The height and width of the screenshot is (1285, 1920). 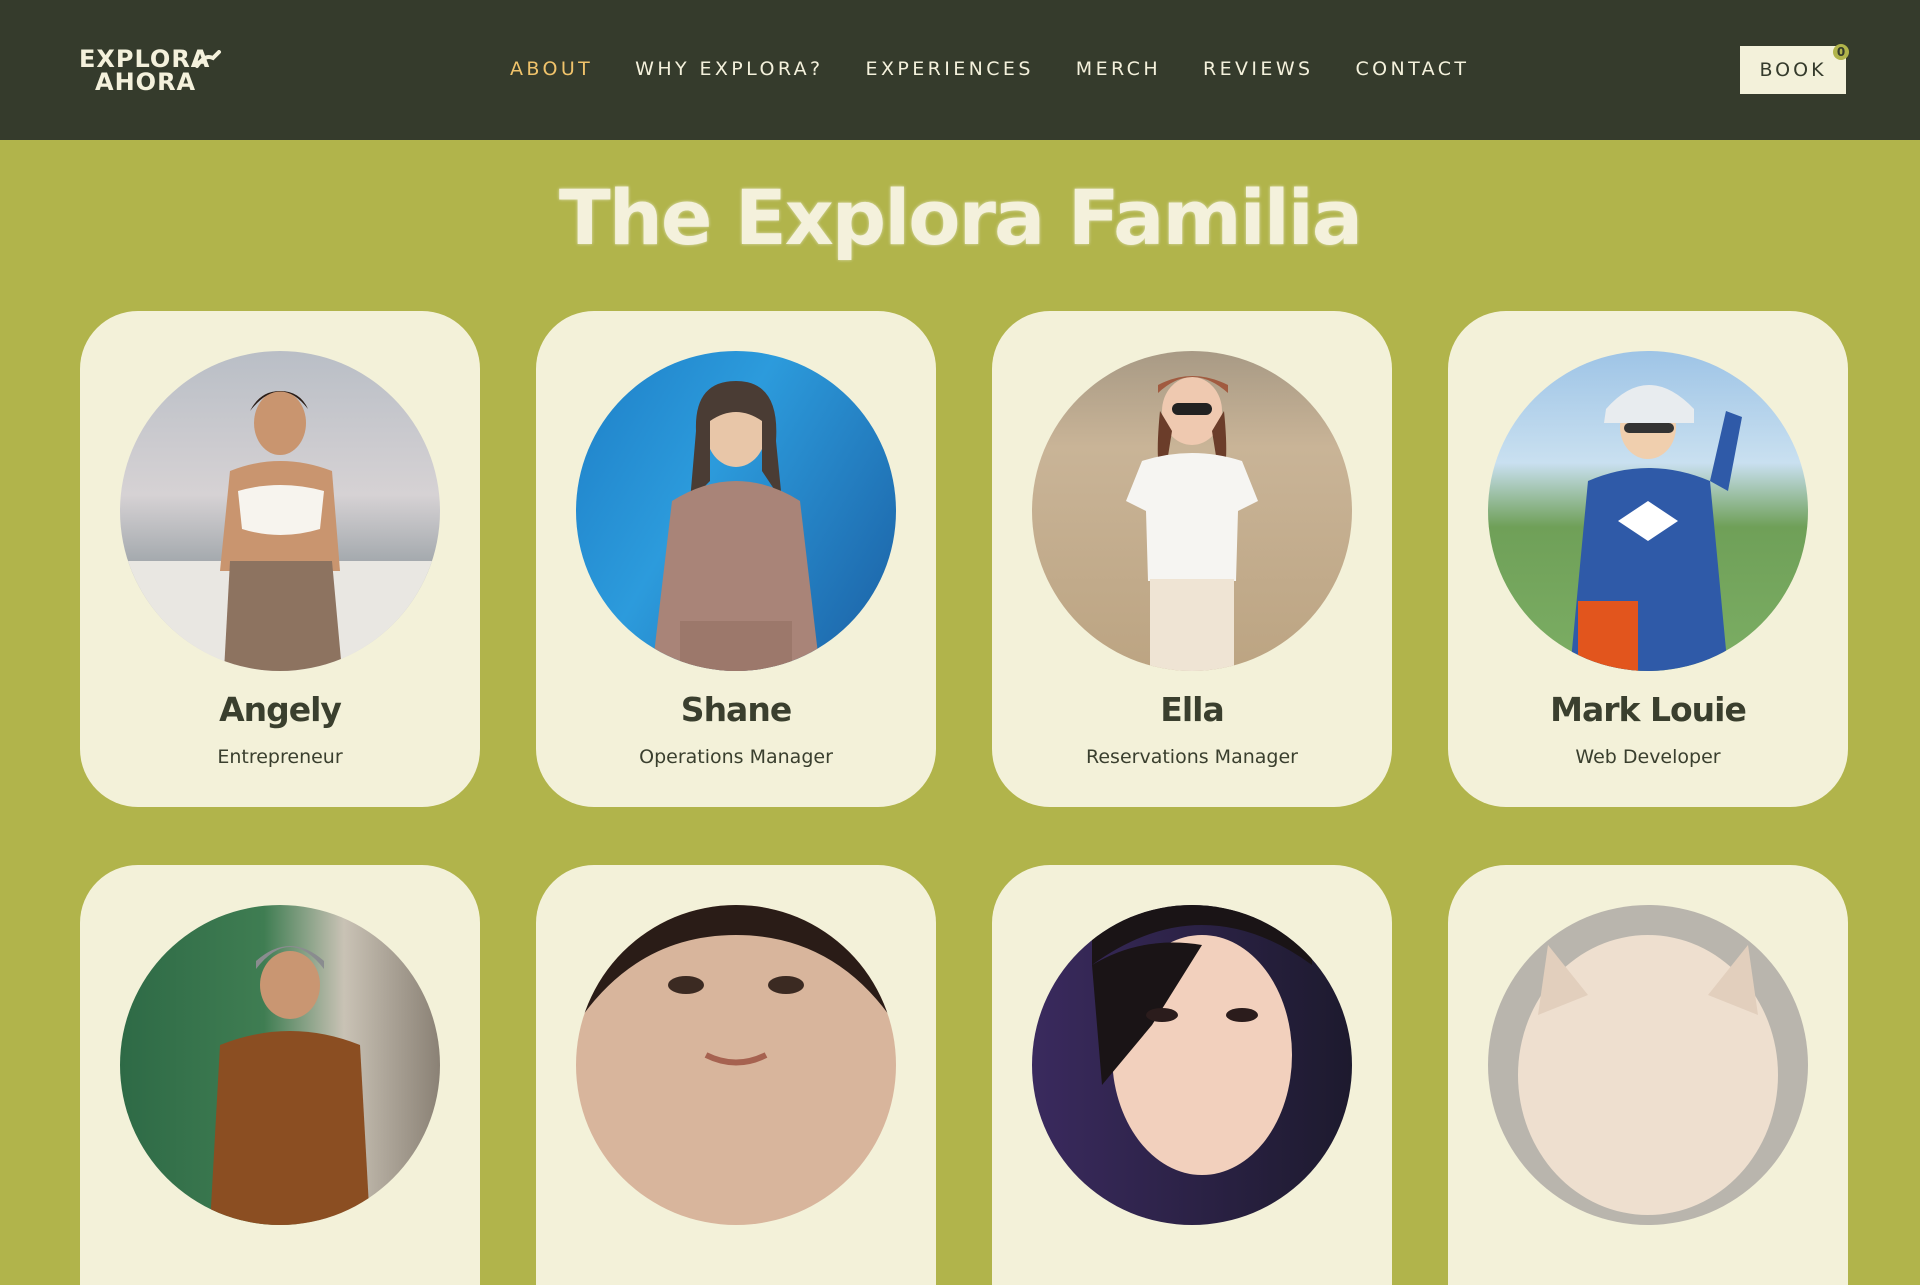 What do you see at coordinates (280, 757) in the screenshot?
I see `team-member-role: Entrepreneur` at bounding box center [280, 757].